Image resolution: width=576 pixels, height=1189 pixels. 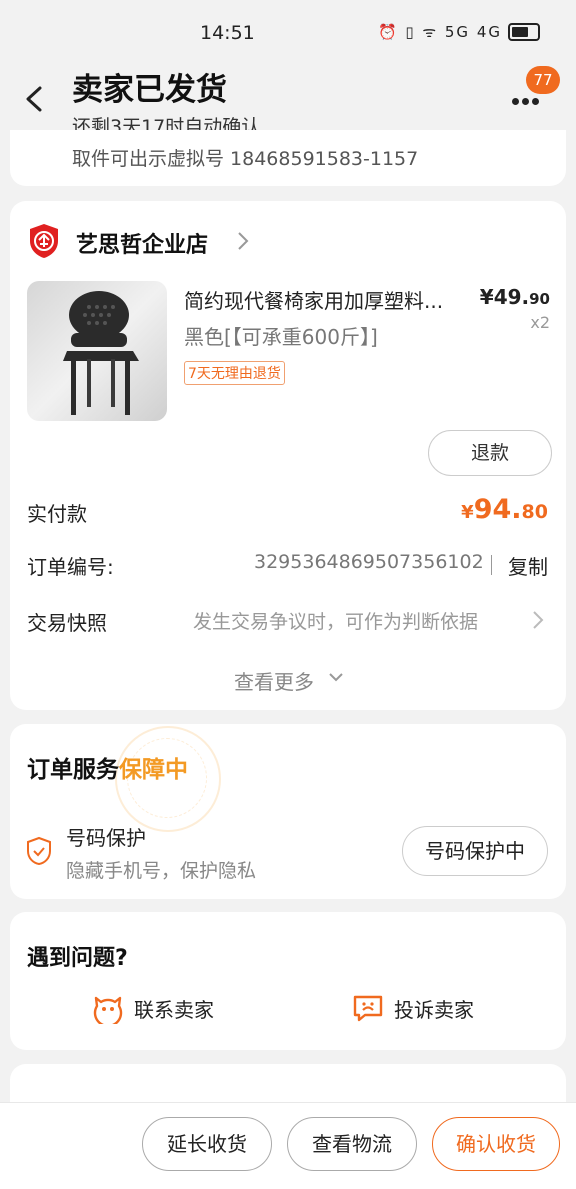 I want to click on contact-seller-label: 联系卖家, so click(x=174, y=1009).